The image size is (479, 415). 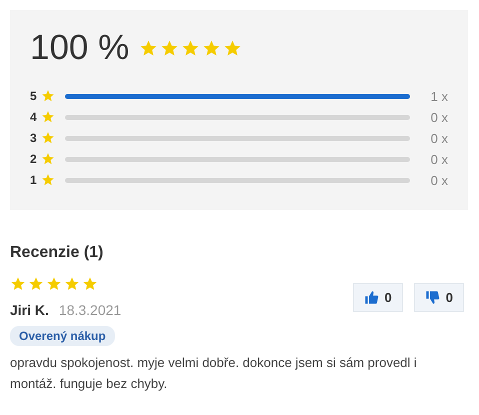 I want to click on like-button: 0, so click(x=377, y=297).